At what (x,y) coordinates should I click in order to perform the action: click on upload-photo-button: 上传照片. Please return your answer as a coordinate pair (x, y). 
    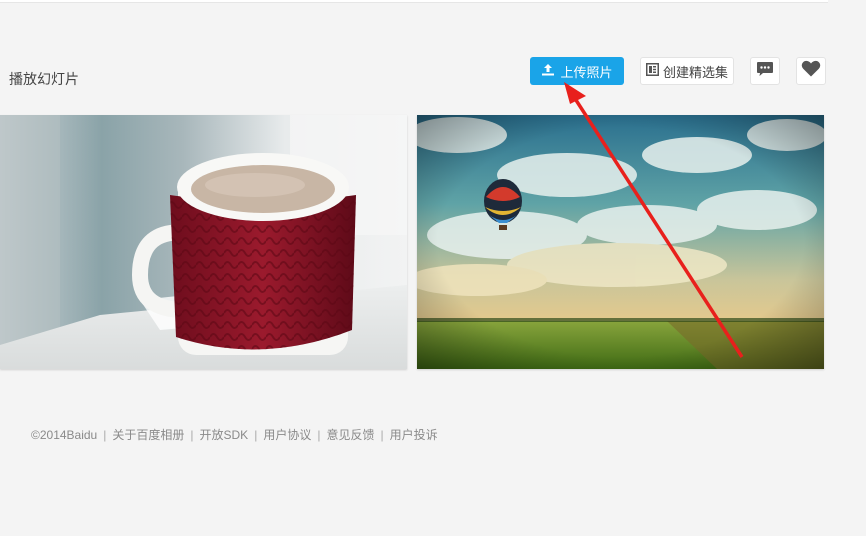
    Looking at the image, I should click on (577, 71).